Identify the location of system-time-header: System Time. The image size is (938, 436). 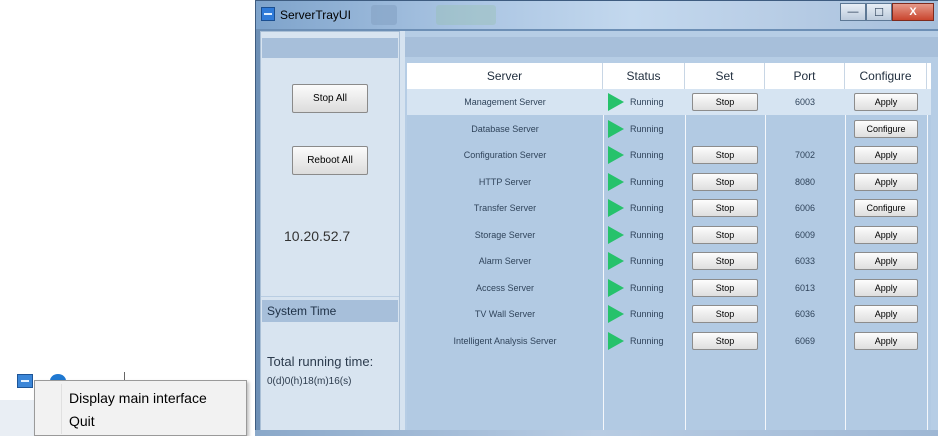
(330, 311).